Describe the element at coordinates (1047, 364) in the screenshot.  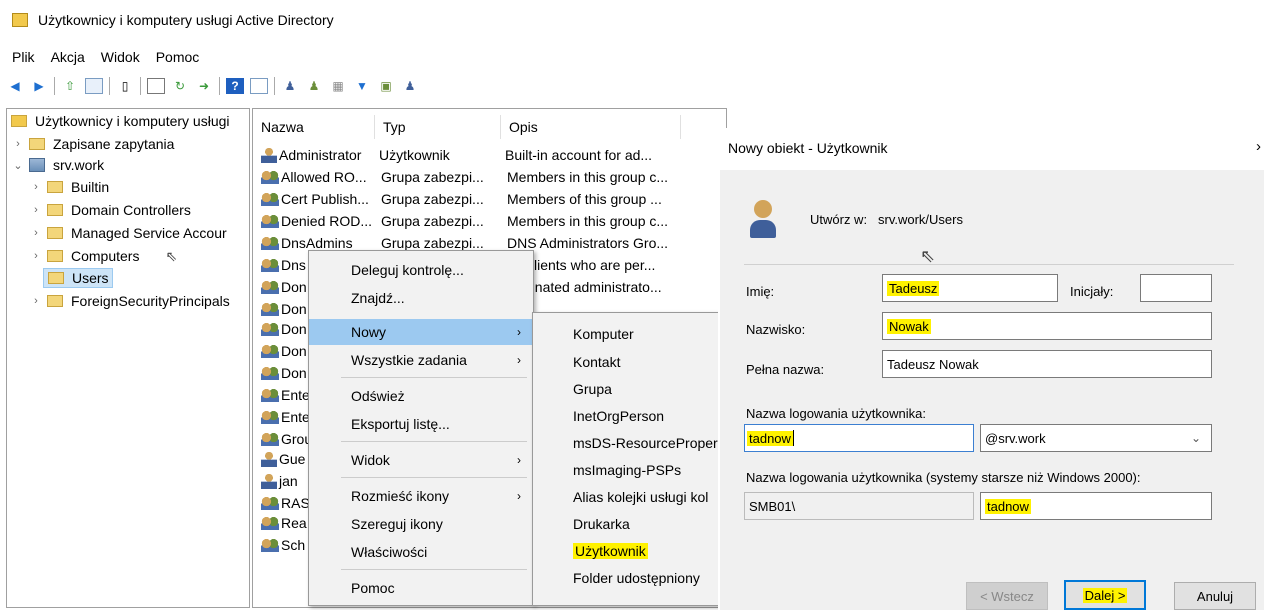
I see `full-name-field: Tadeusz Nowak` at that location.